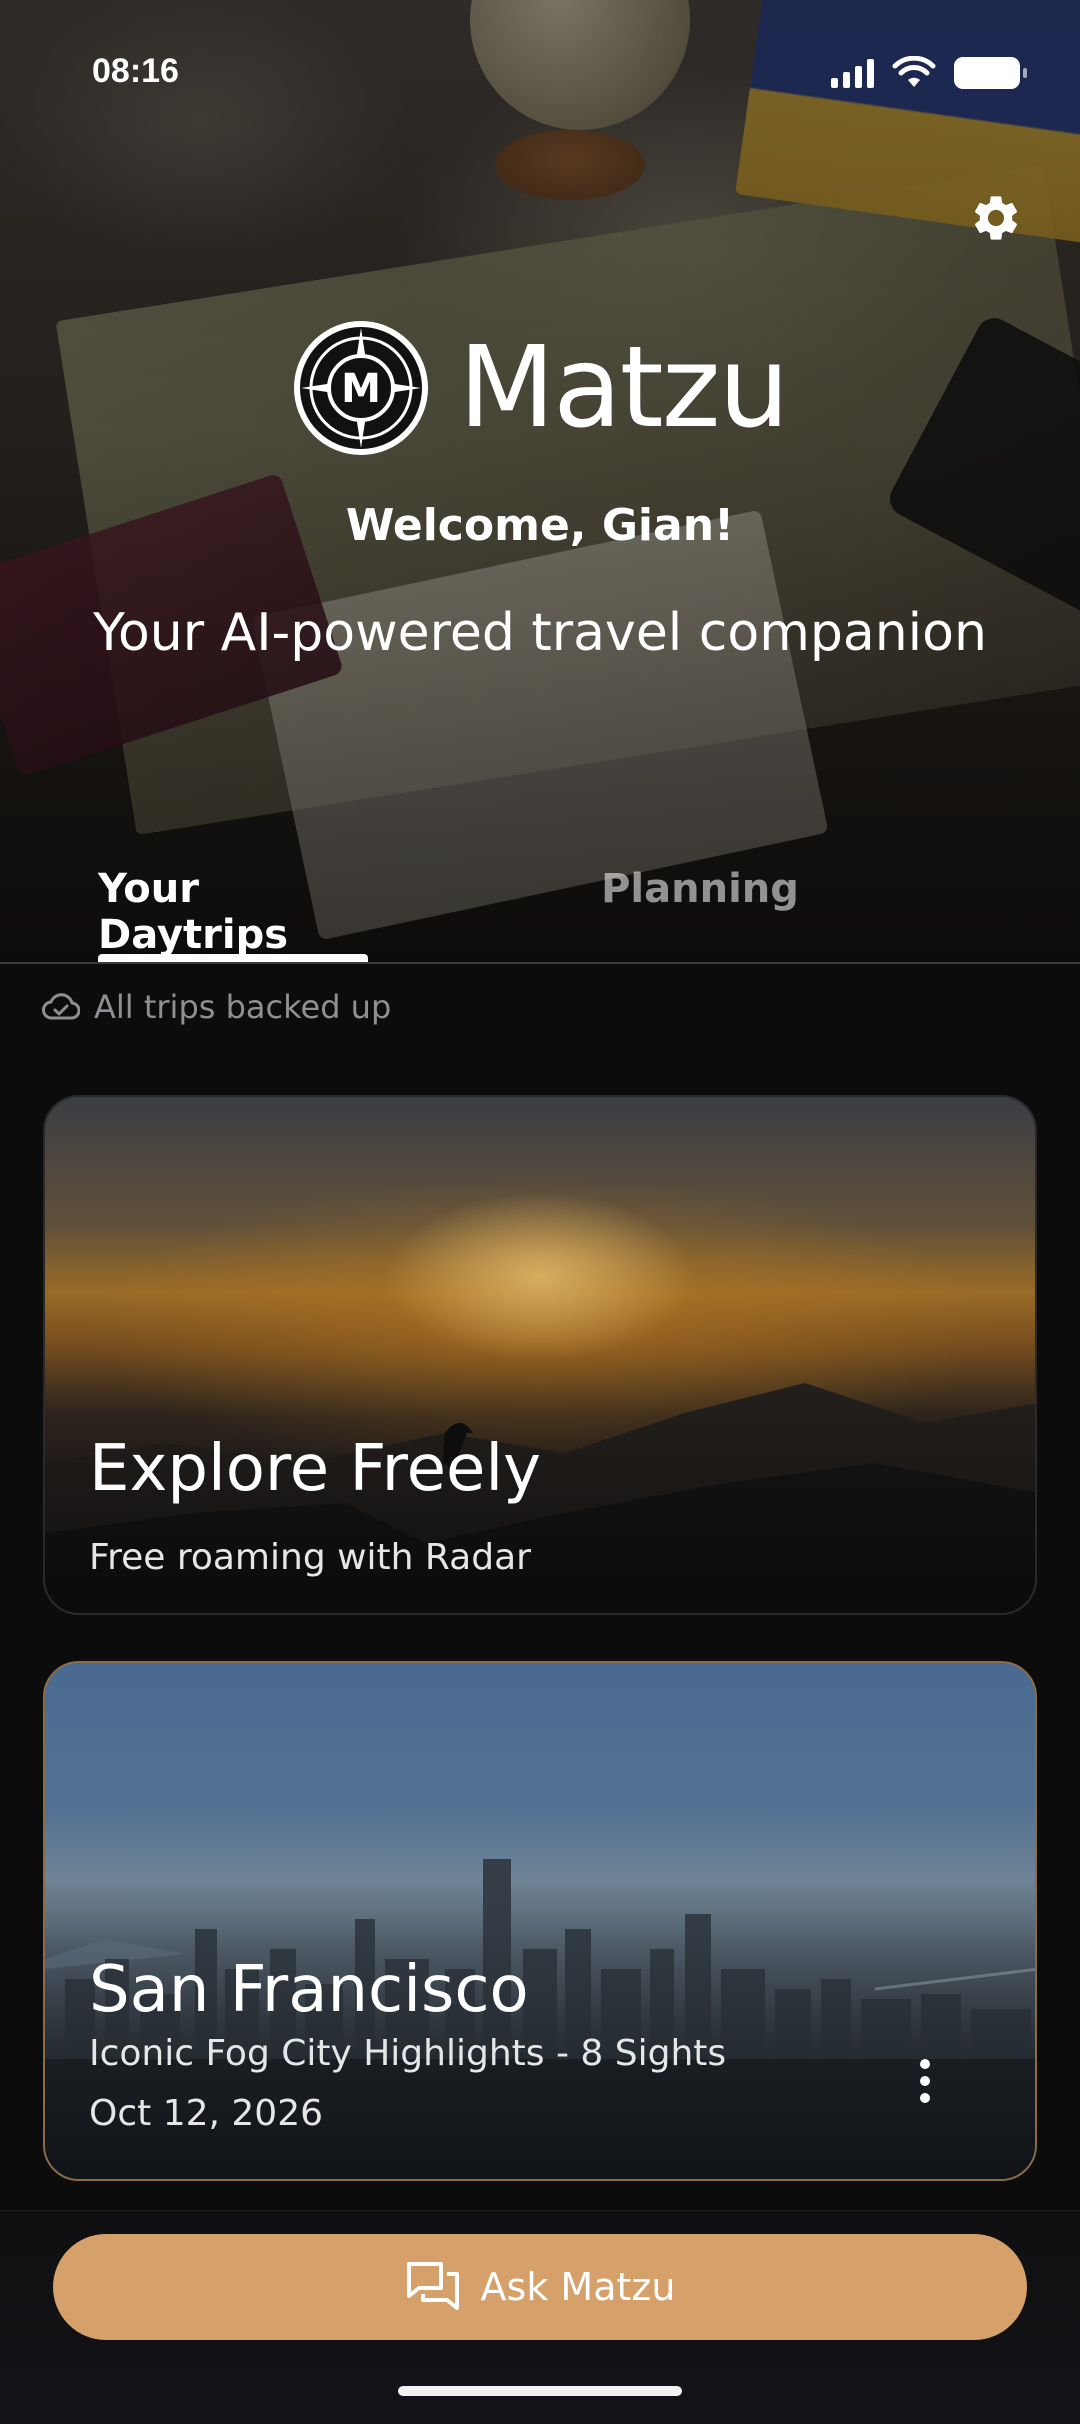 This screenshot has height=2424, width=1080. What do you see at coordinates (540, 525) in the screenshot?
I see `welcome-text: Welcome, Gian!` at bounding box center [540, 525].